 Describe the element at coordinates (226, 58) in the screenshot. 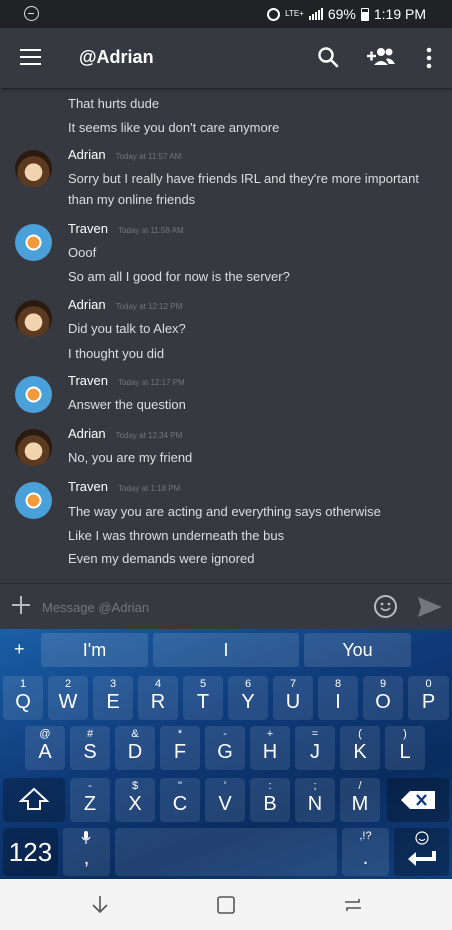

I see `app-bar: @Adrian` at that location.